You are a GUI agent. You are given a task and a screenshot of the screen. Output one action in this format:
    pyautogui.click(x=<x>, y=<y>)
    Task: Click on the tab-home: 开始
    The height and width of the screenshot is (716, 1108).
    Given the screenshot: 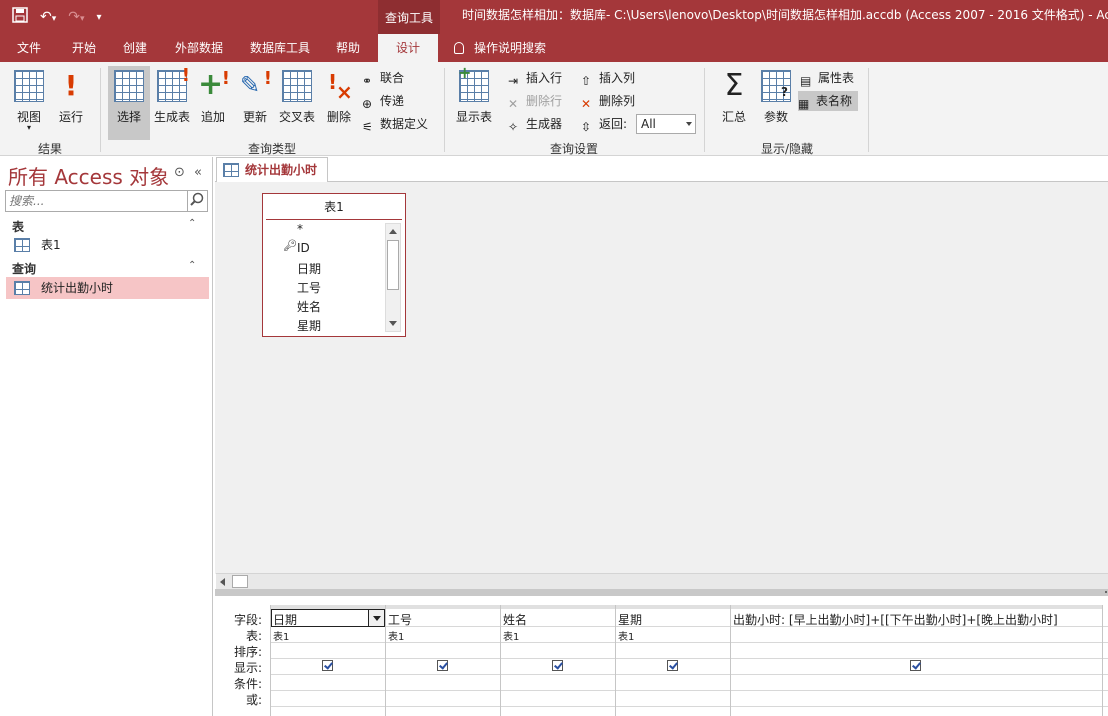 What is the action you would take?
    pyautogui.click(x=84, y=48)
    